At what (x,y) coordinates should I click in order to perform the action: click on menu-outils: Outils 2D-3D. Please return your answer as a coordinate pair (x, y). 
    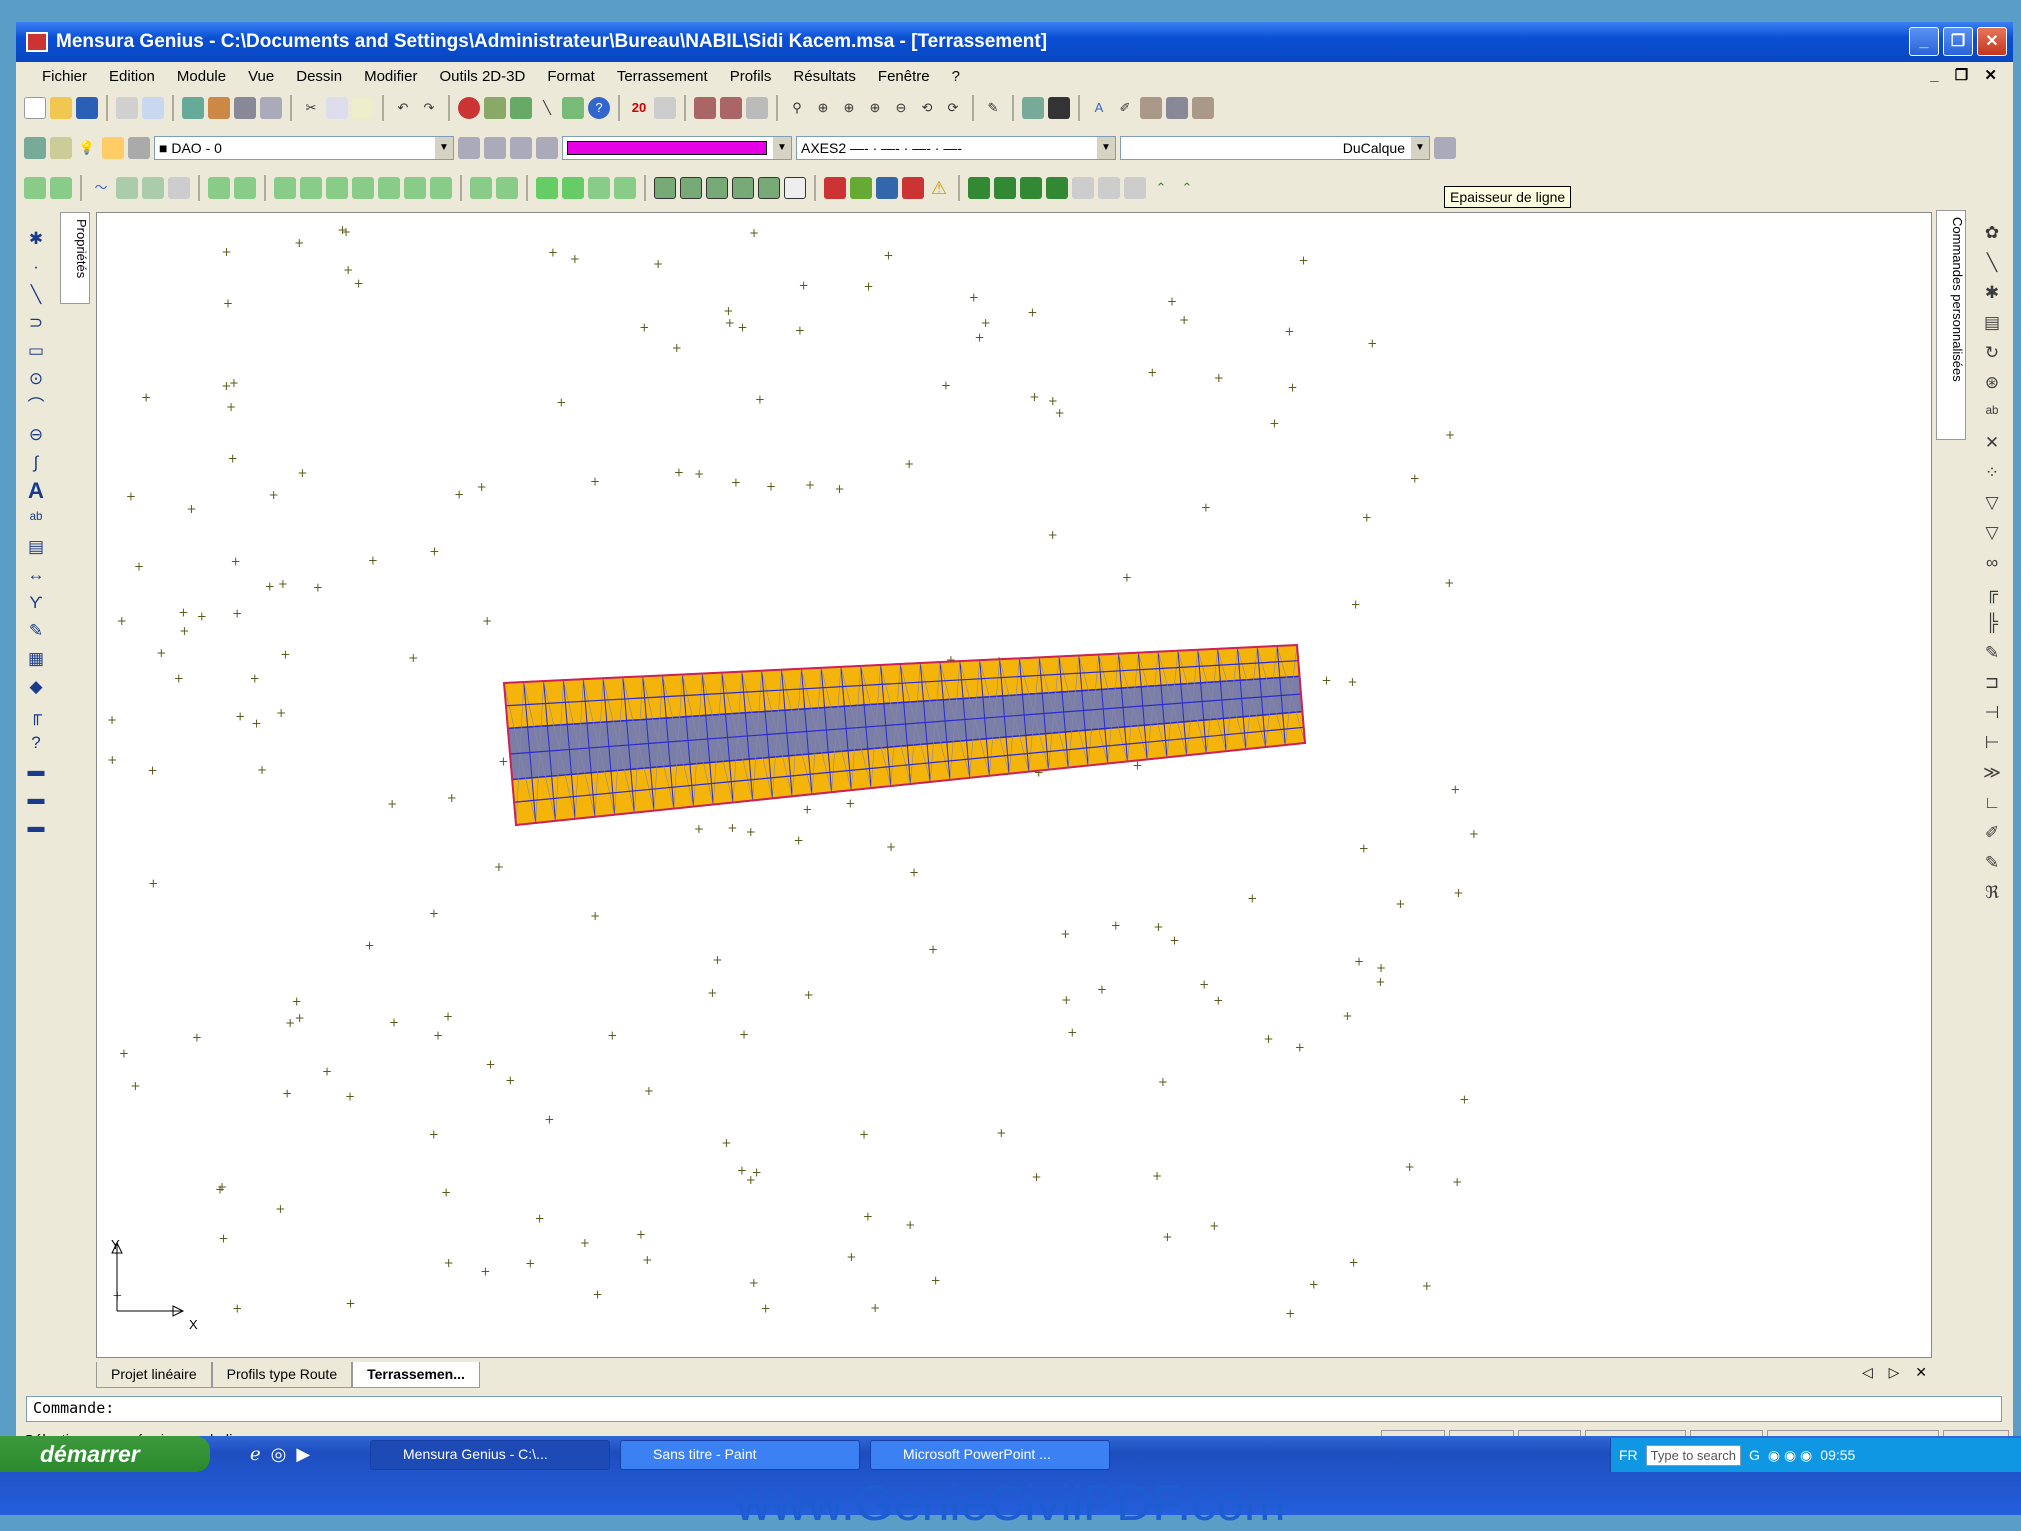
    Looking at the image, I should click on (482, 76).